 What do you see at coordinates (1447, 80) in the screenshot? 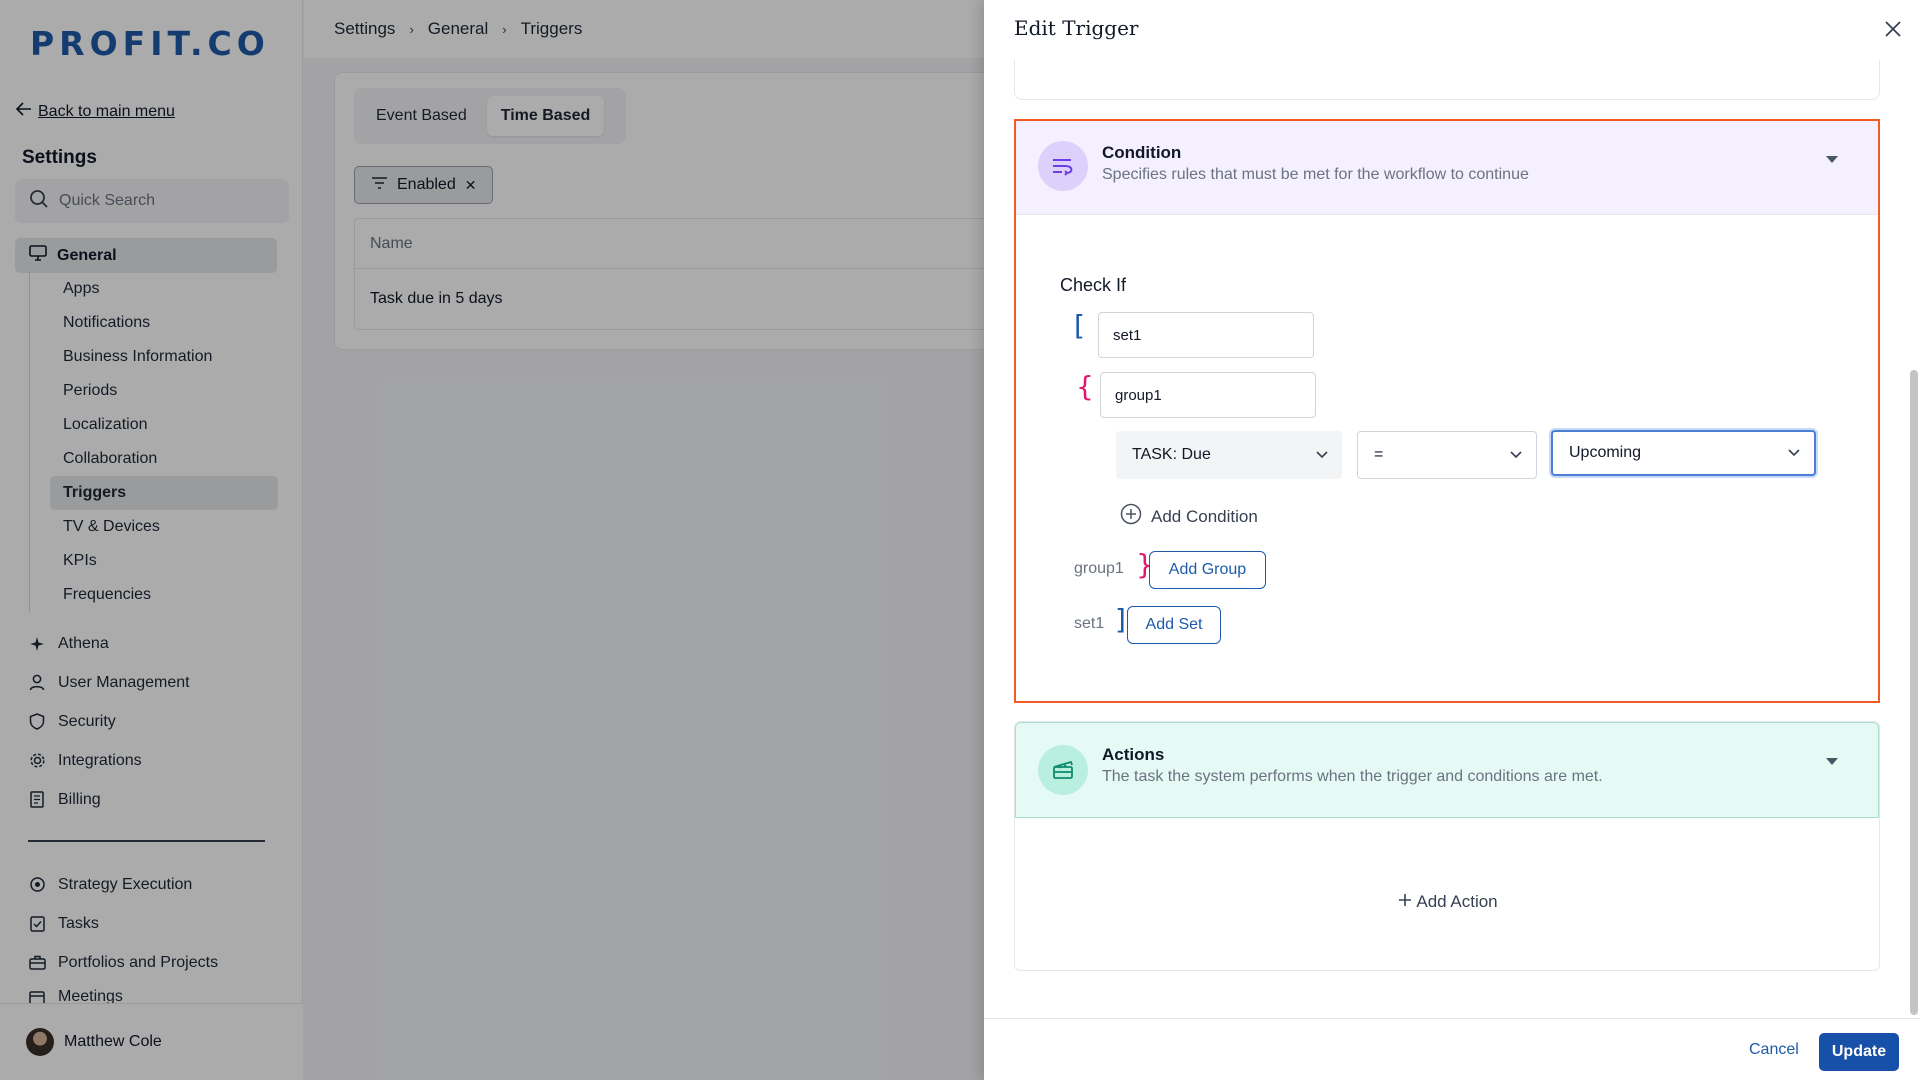
I see `trigger-section-bottom-edge` at bounding box center [1447, 80].